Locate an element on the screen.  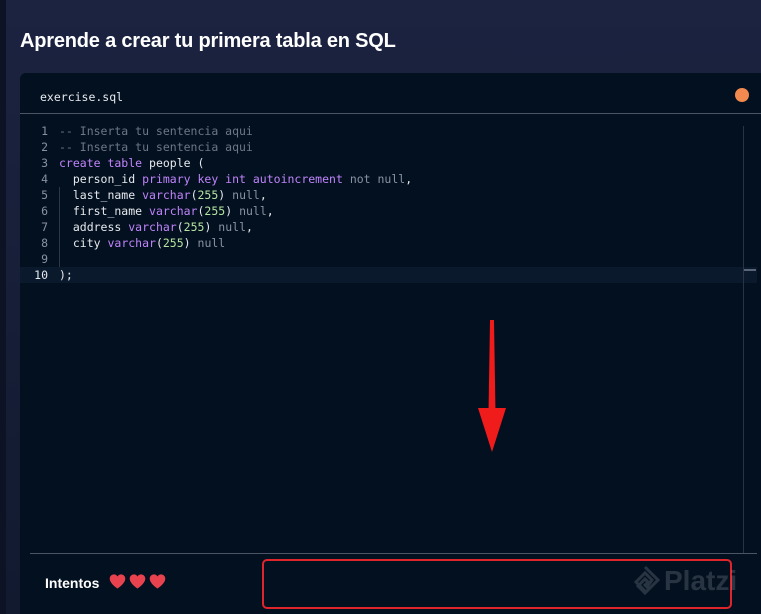
page-title: Aprende a crear tu primera tabla en SQL is located at coordinates (208, 41).